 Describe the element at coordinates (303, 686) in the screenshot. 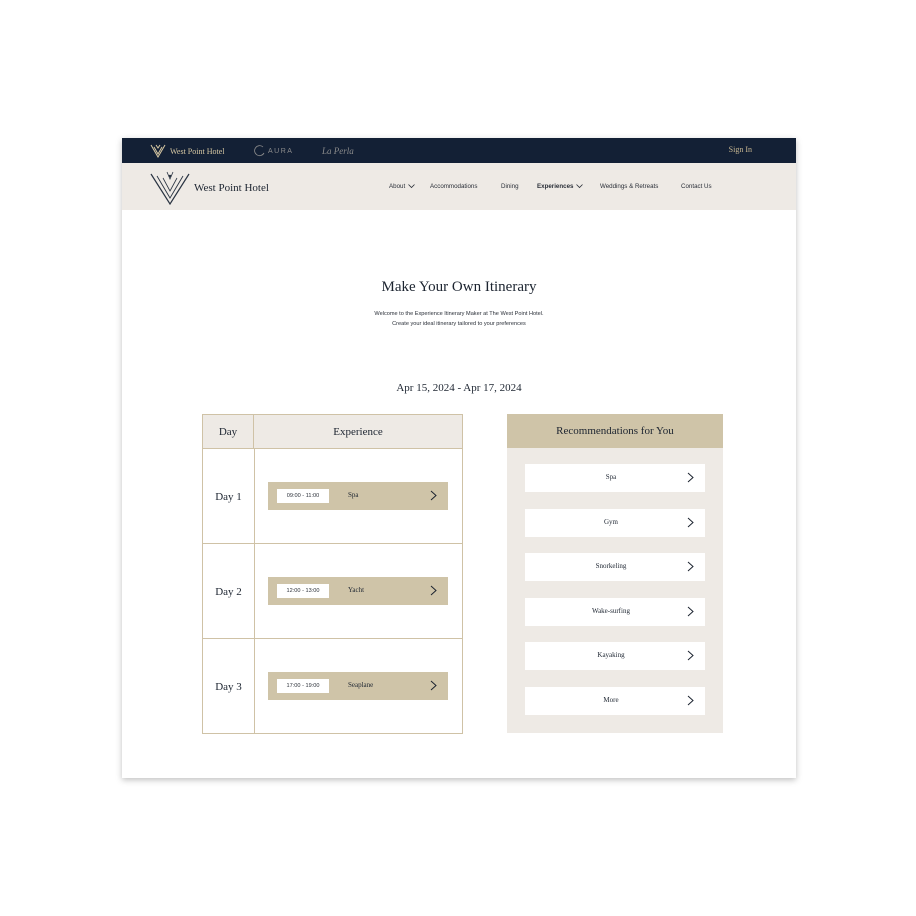

I see `time-field: 17:00 - 19:00` at that location.